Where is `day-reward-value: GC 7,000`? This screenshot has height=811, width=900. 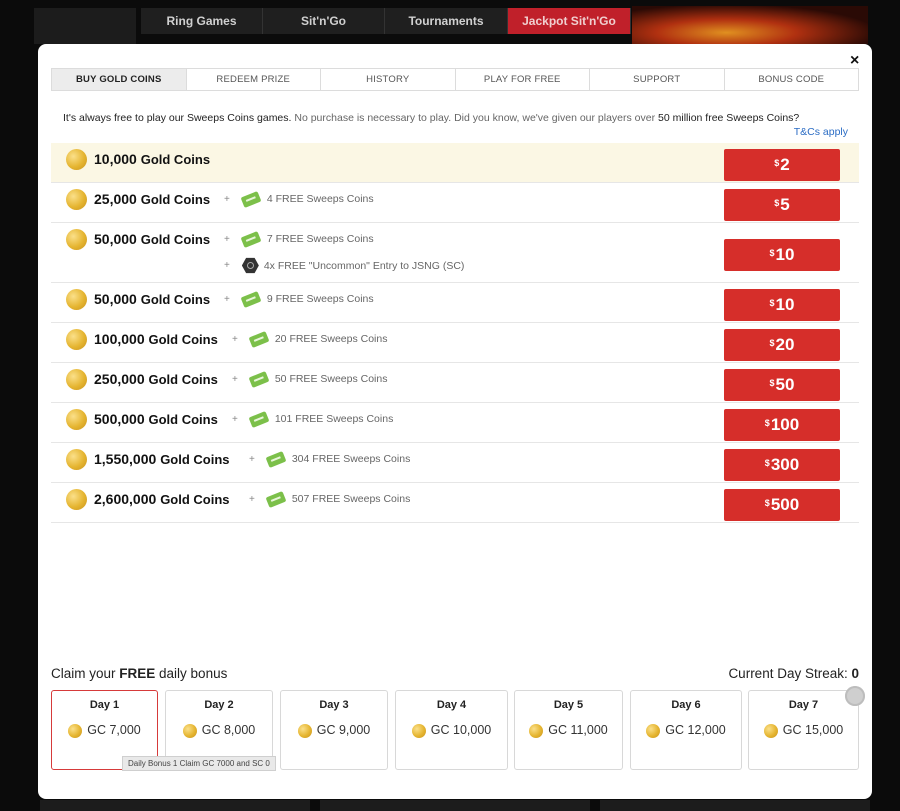 day-reward-value: GC 7,000 is located at coordinates (114, 730).